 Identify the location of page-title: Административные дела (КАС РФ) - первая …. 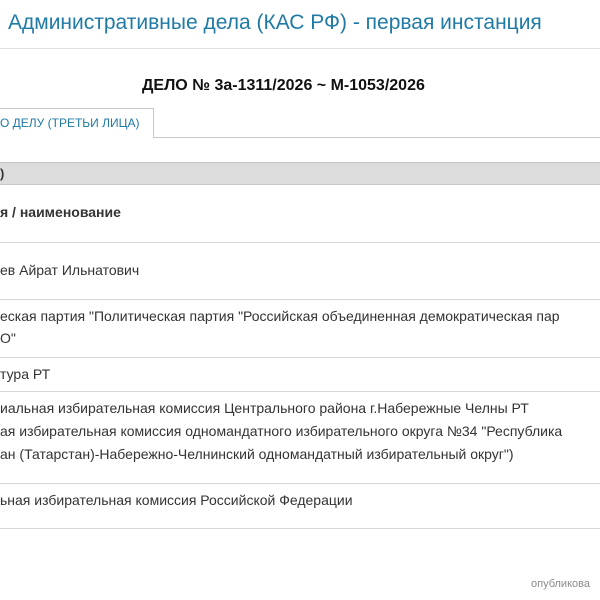
(275, 22).